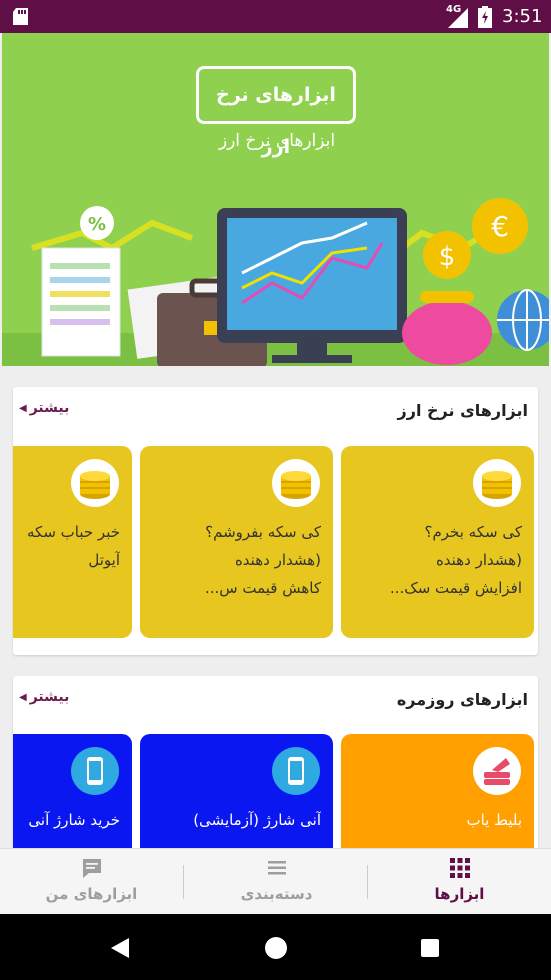  I want to click on battery-charging-icon, so click(485, 17).